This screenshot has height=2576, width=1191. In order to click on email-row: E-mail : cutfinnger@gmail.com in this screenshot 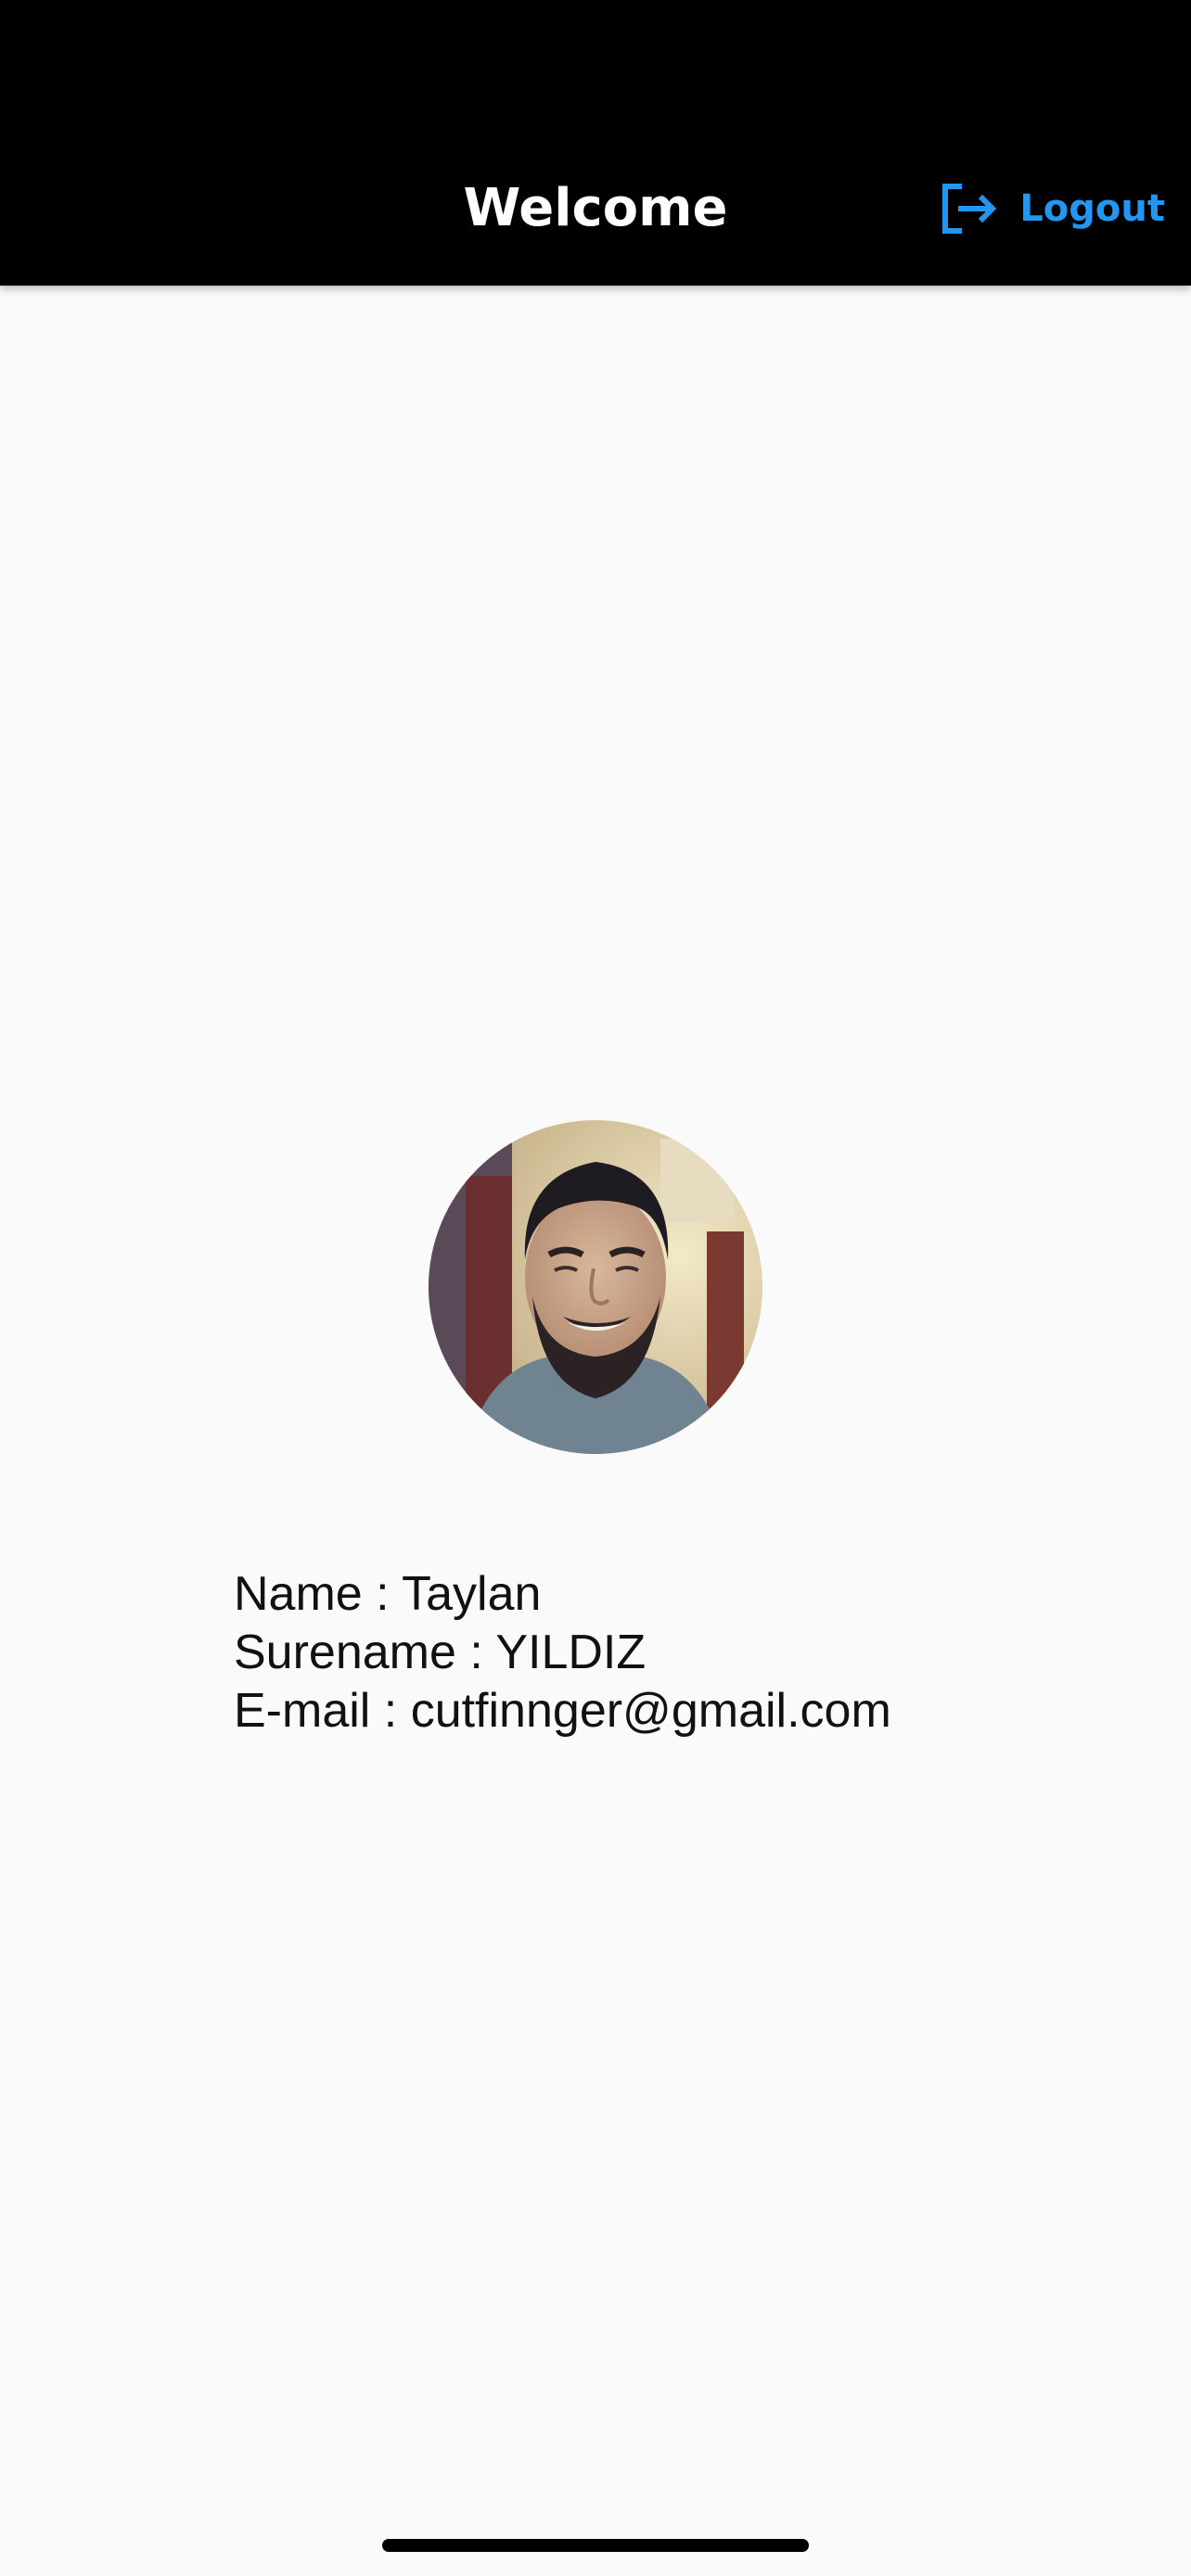, I will do `click(562, 1712)`.